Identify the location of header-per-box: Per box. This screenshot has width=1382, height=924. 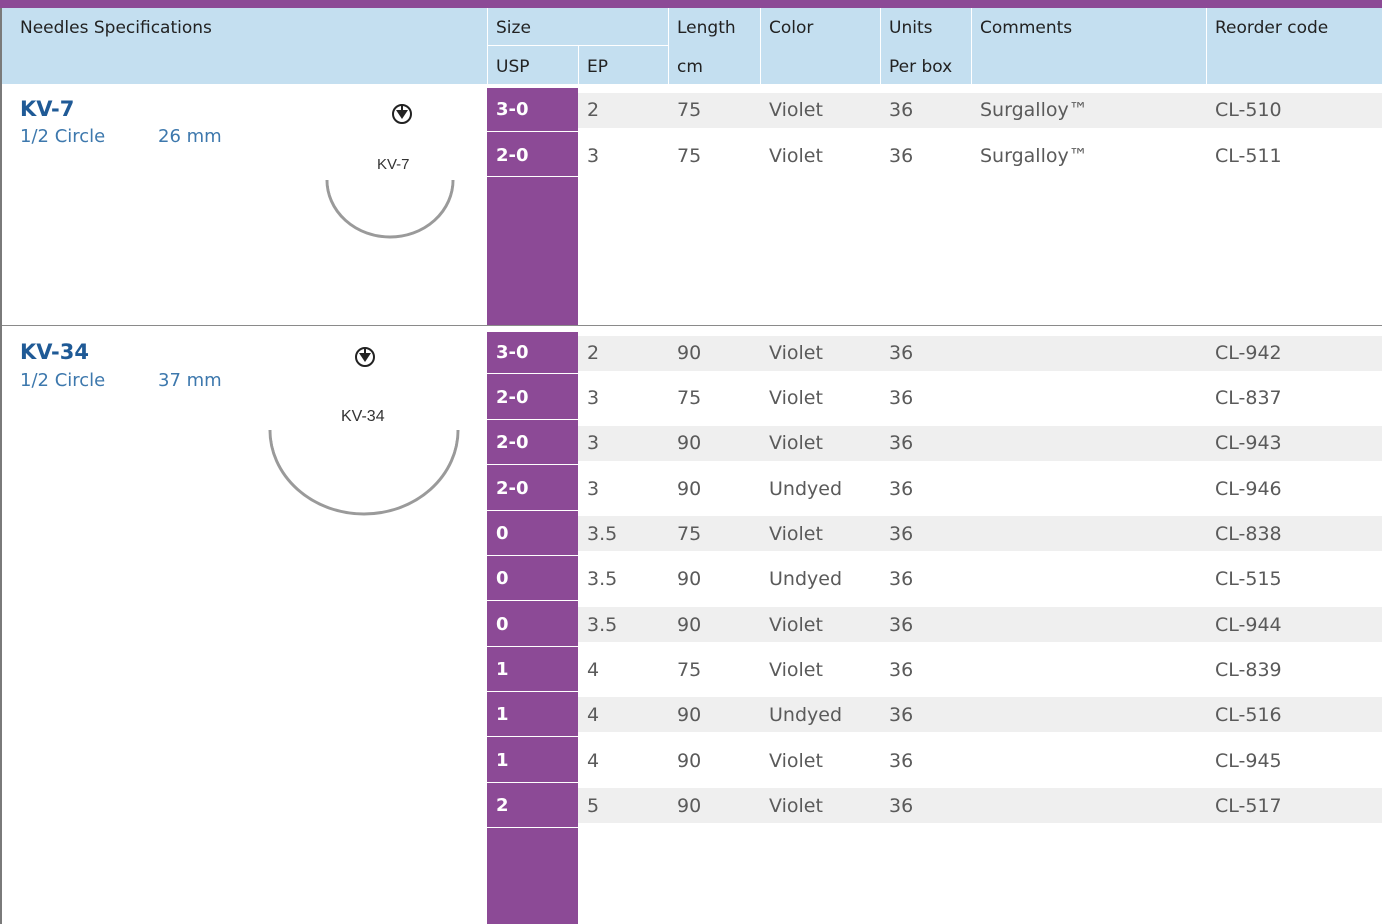
(921, 67).